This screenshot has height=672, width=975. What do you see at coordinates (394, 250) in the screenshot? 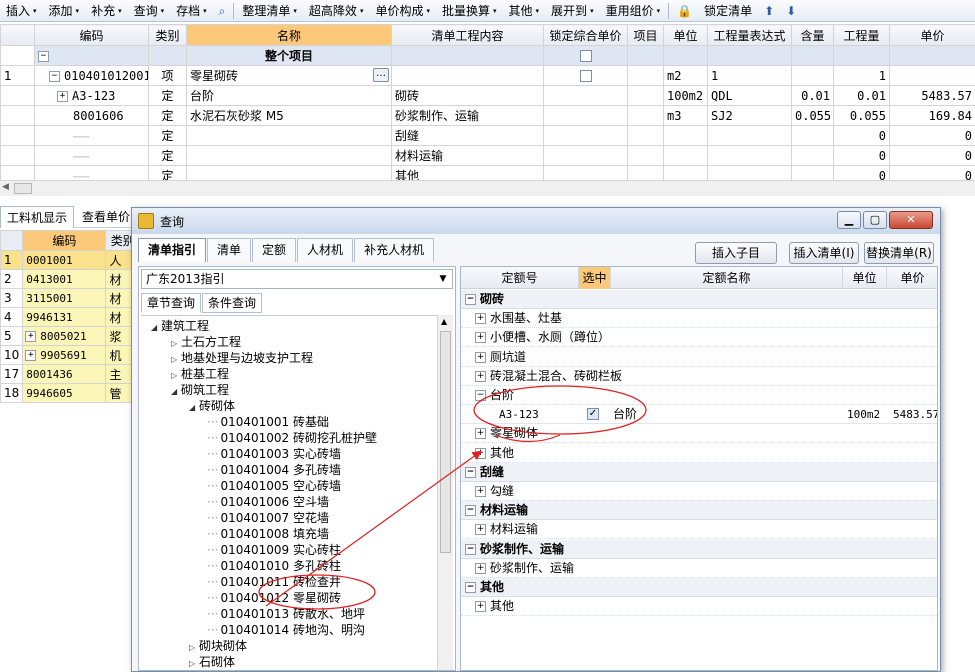
I see `tab-4: 补充人材机` at bounding box center [394, 250].